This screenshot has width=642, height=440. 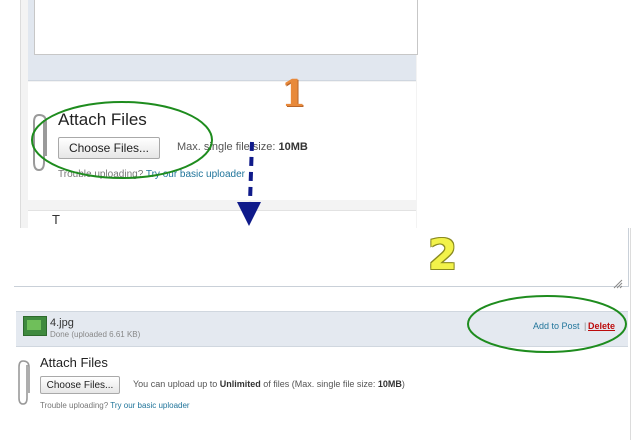 What do you see at coordinates (601, 326) in the screenshot?
I see `delete-file-link: Delete` at bounding box center [601, 326].